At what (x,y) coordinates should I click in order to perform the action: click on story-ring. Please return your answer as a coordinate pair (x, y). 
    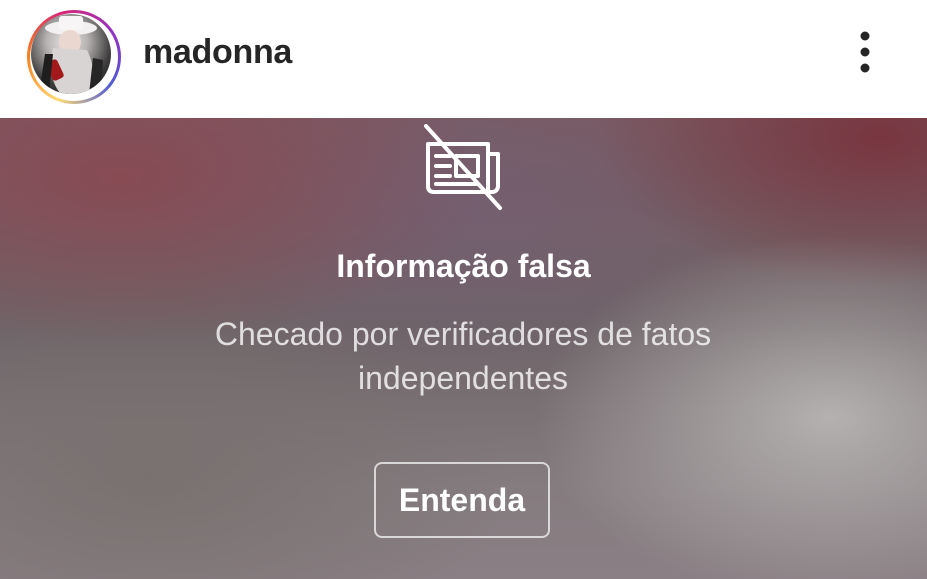
    Looking at the image, I should click on (74, 57).